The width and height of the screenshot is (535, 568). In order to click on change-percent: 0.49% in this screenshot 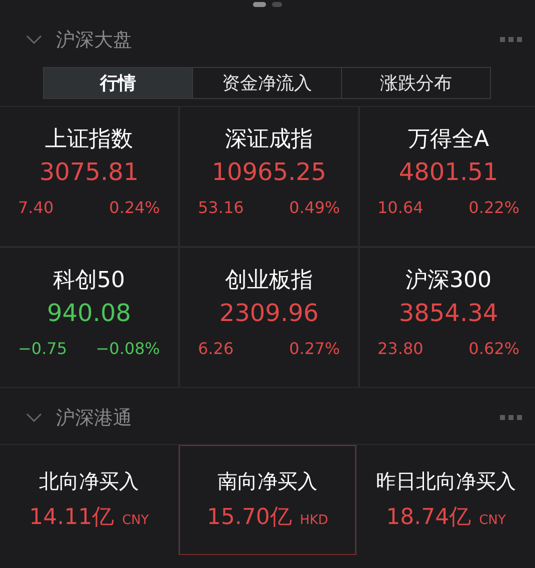, I will do `click(314, 207)`.